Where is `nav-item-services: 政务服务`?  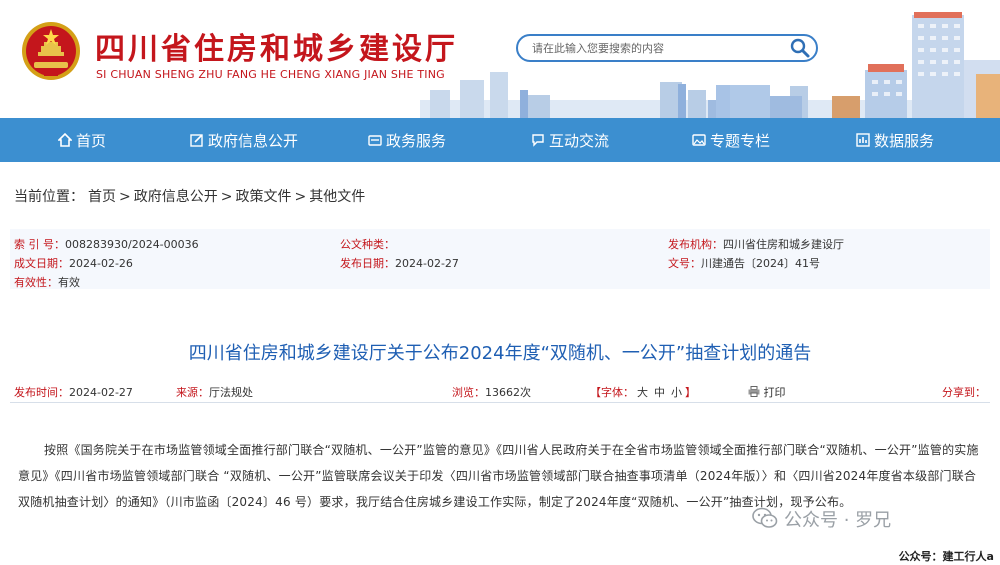
nav-item-services: 政务服务 is located at coordinates (407, 140).